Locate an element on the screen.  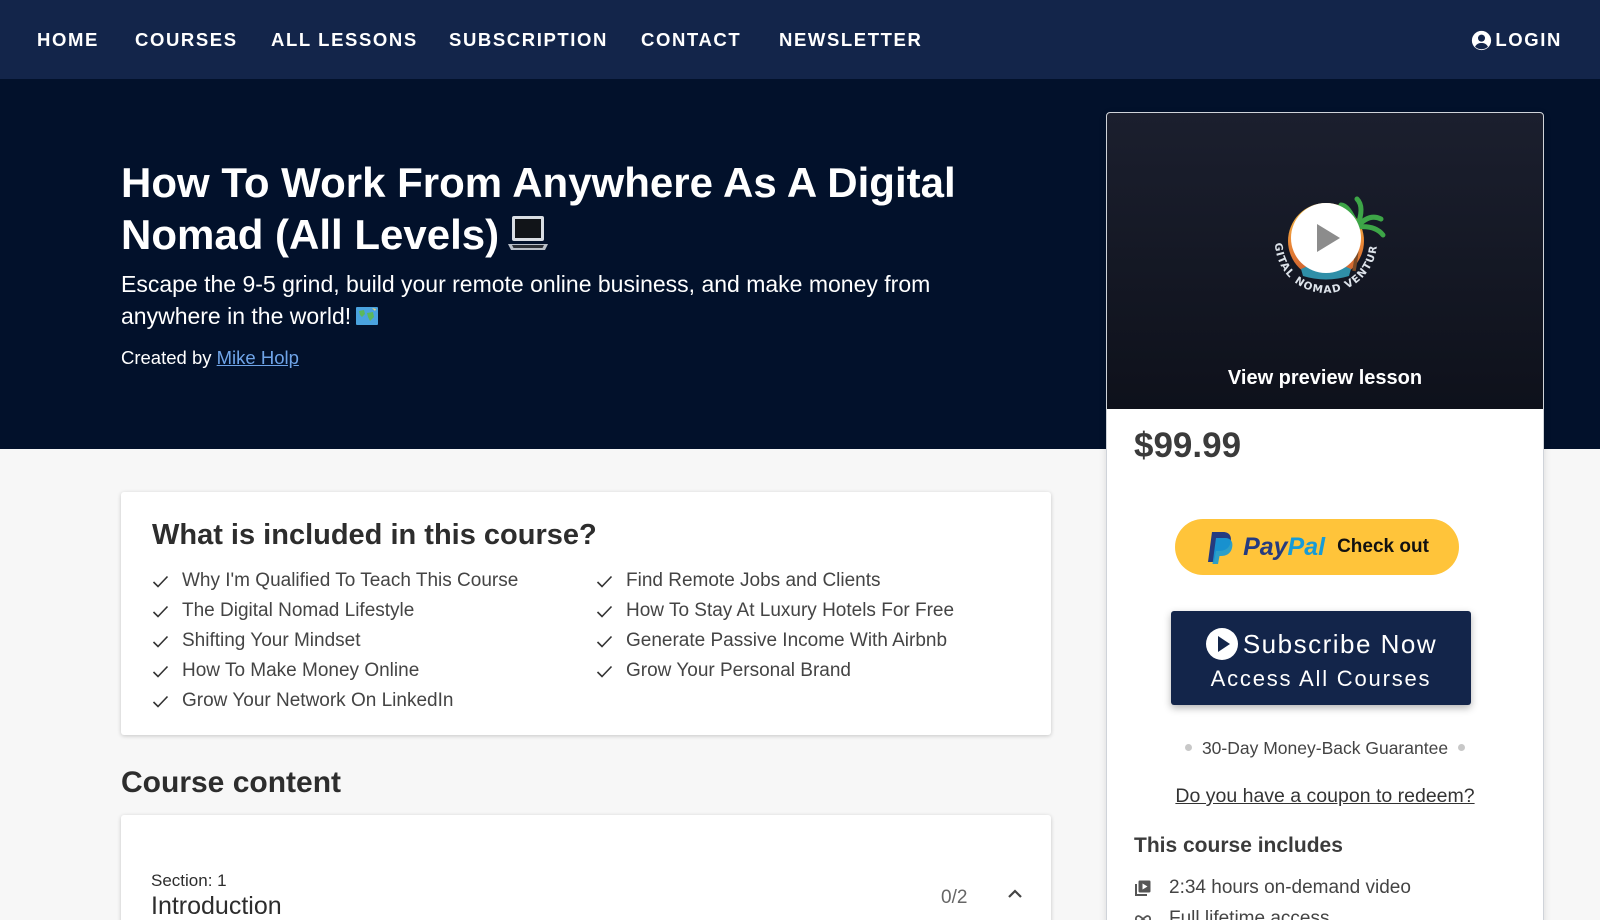
paypal-logo-icon is located at coordinates (1220, 548).